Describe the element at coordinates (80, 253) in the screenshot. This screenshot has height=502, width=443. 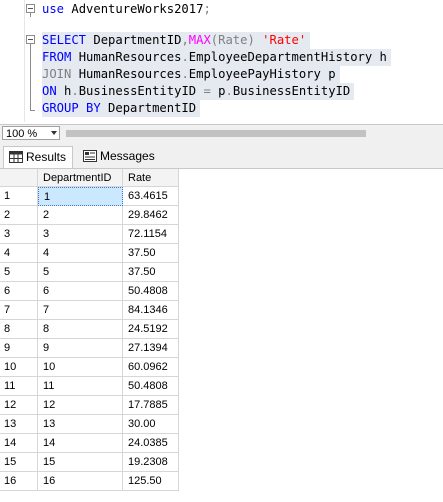
I see `cell-departmentid: 4` at that location.